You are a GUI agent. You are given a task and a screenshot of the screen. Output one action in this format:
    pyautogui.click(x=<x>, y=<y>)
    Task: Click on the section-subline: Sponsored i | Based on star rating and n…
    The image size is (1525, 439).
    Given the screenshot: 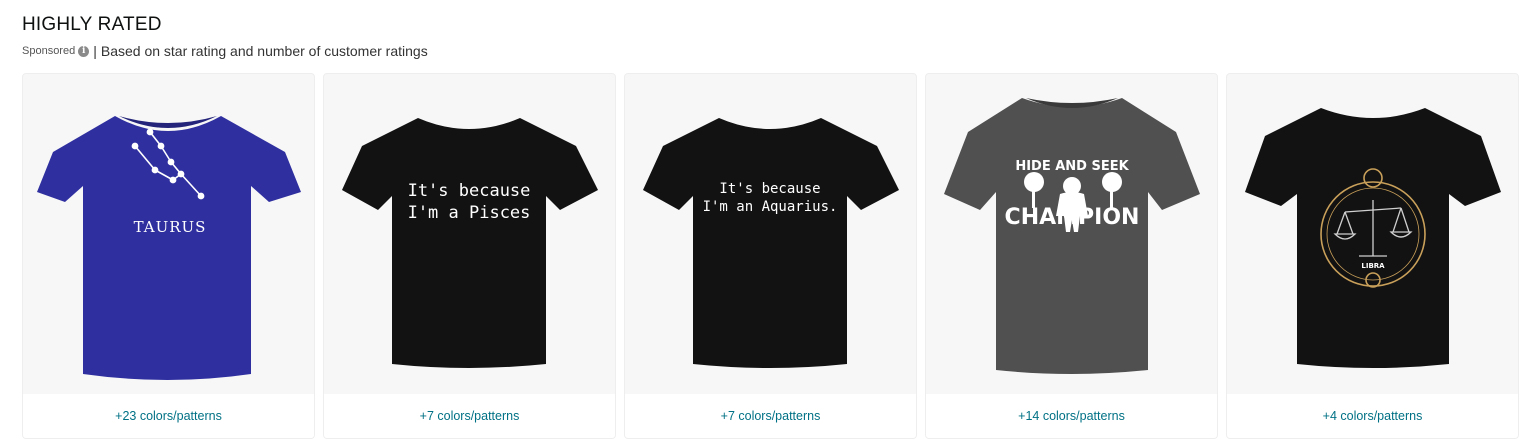 What is the action you would take?
    pyautogui.click(x=225, y=51)
    